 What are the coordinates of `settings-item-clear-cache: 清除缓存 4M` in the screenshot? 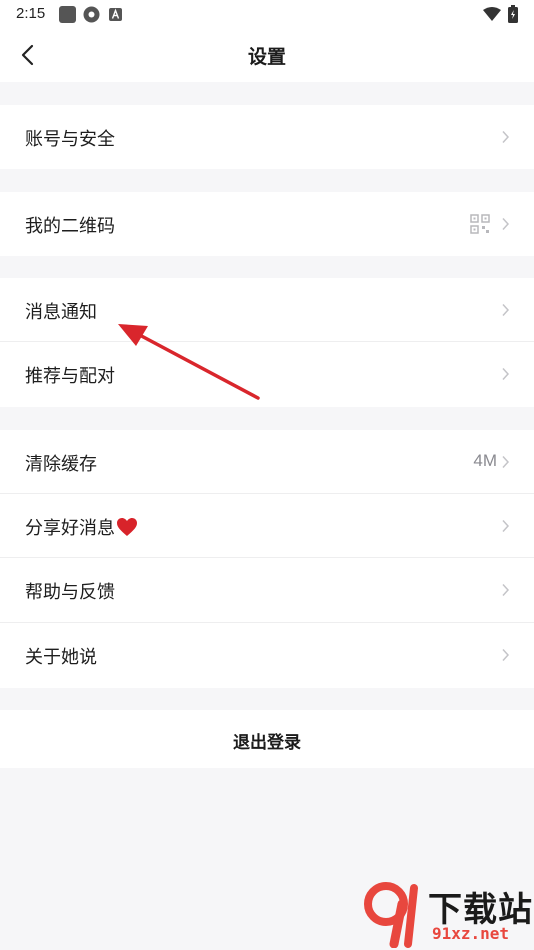 It's located at (267, 462).